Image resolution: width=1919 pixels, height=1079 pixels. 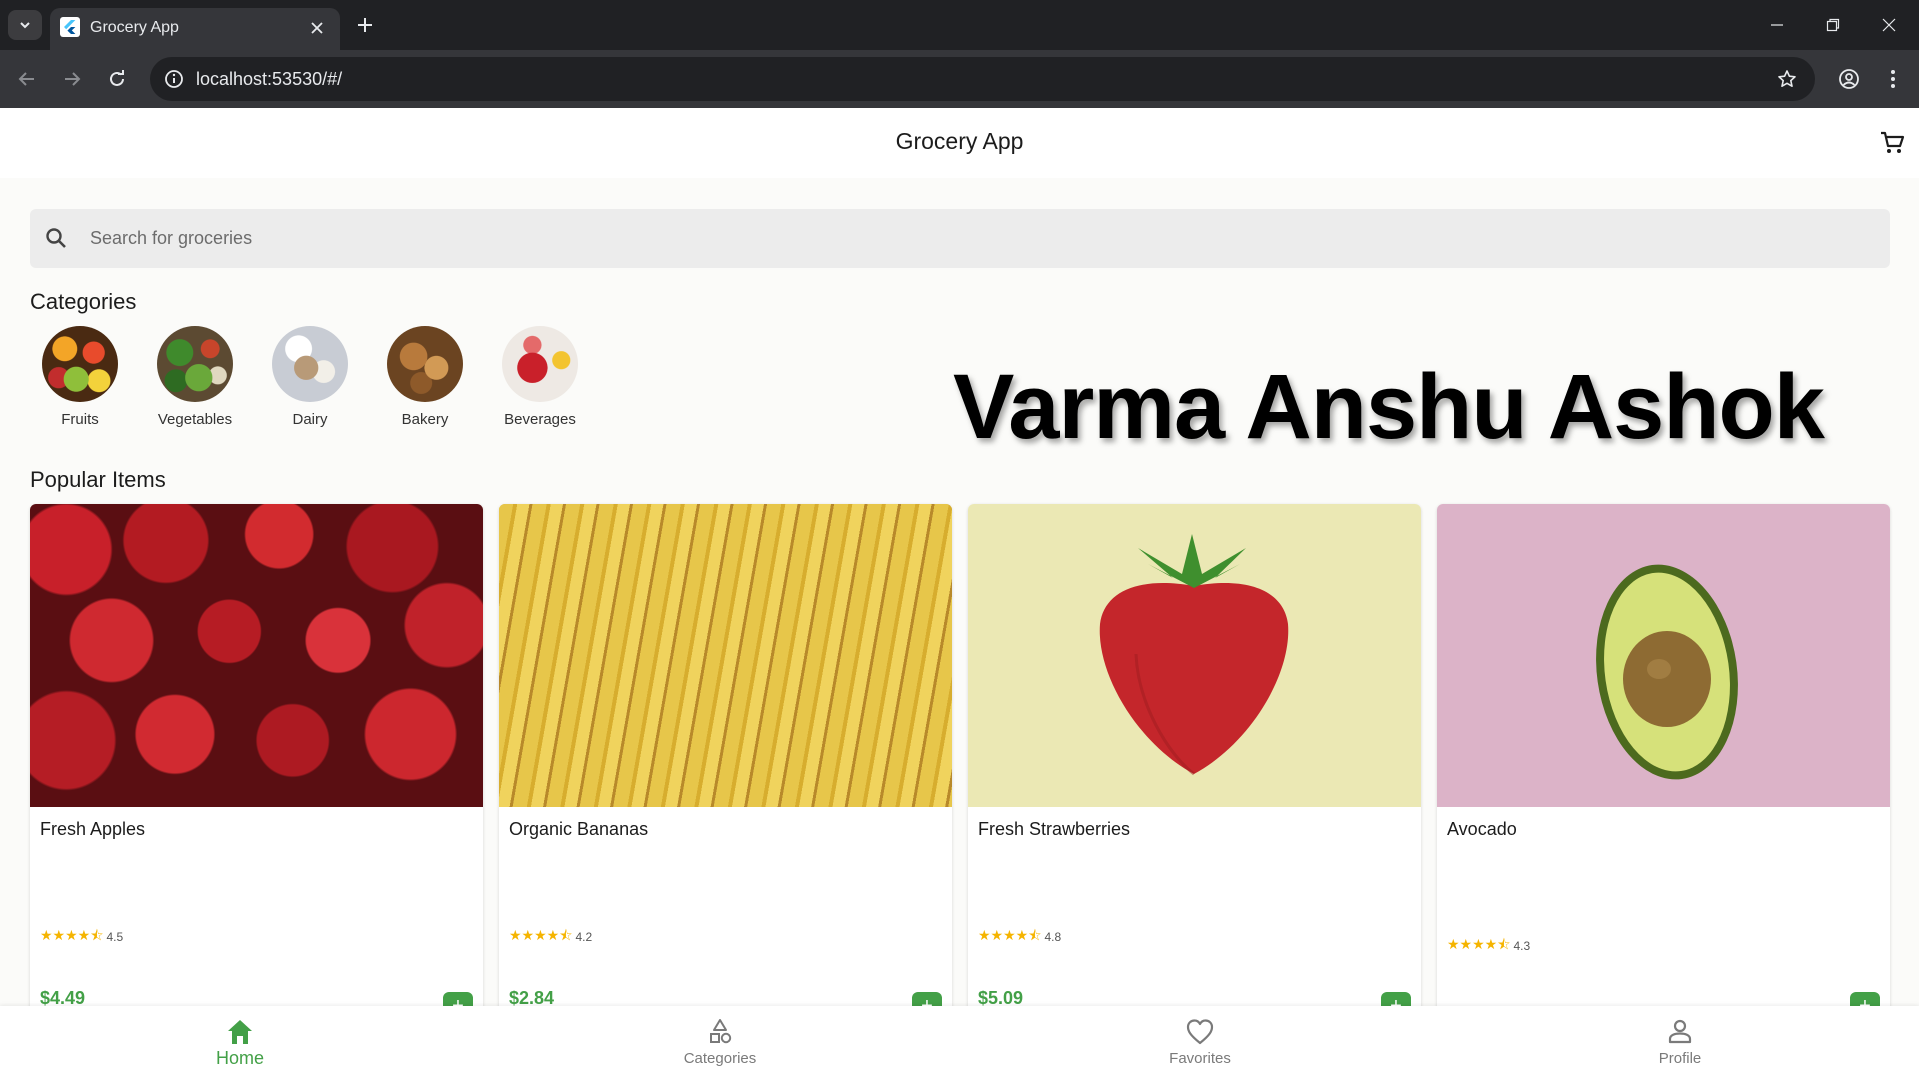 I want to click on minimize-icon, so click(x=1777, y=25).